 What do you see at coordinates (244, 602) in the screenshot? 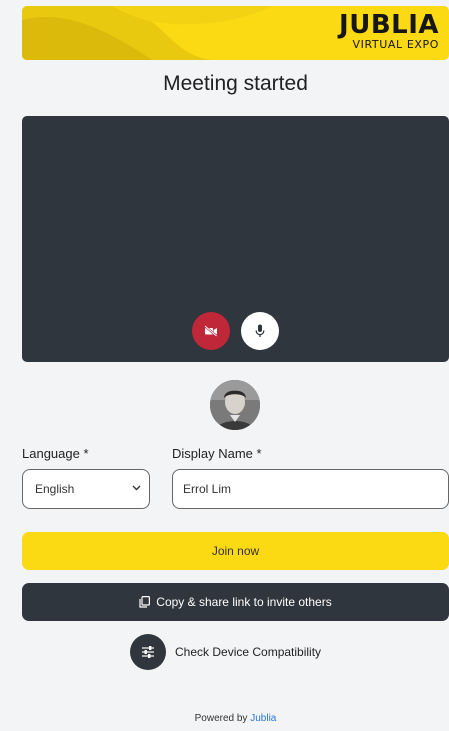
I see `copy-share-link-label: Copy & share link to invite others` at bounding box center [244, 602].